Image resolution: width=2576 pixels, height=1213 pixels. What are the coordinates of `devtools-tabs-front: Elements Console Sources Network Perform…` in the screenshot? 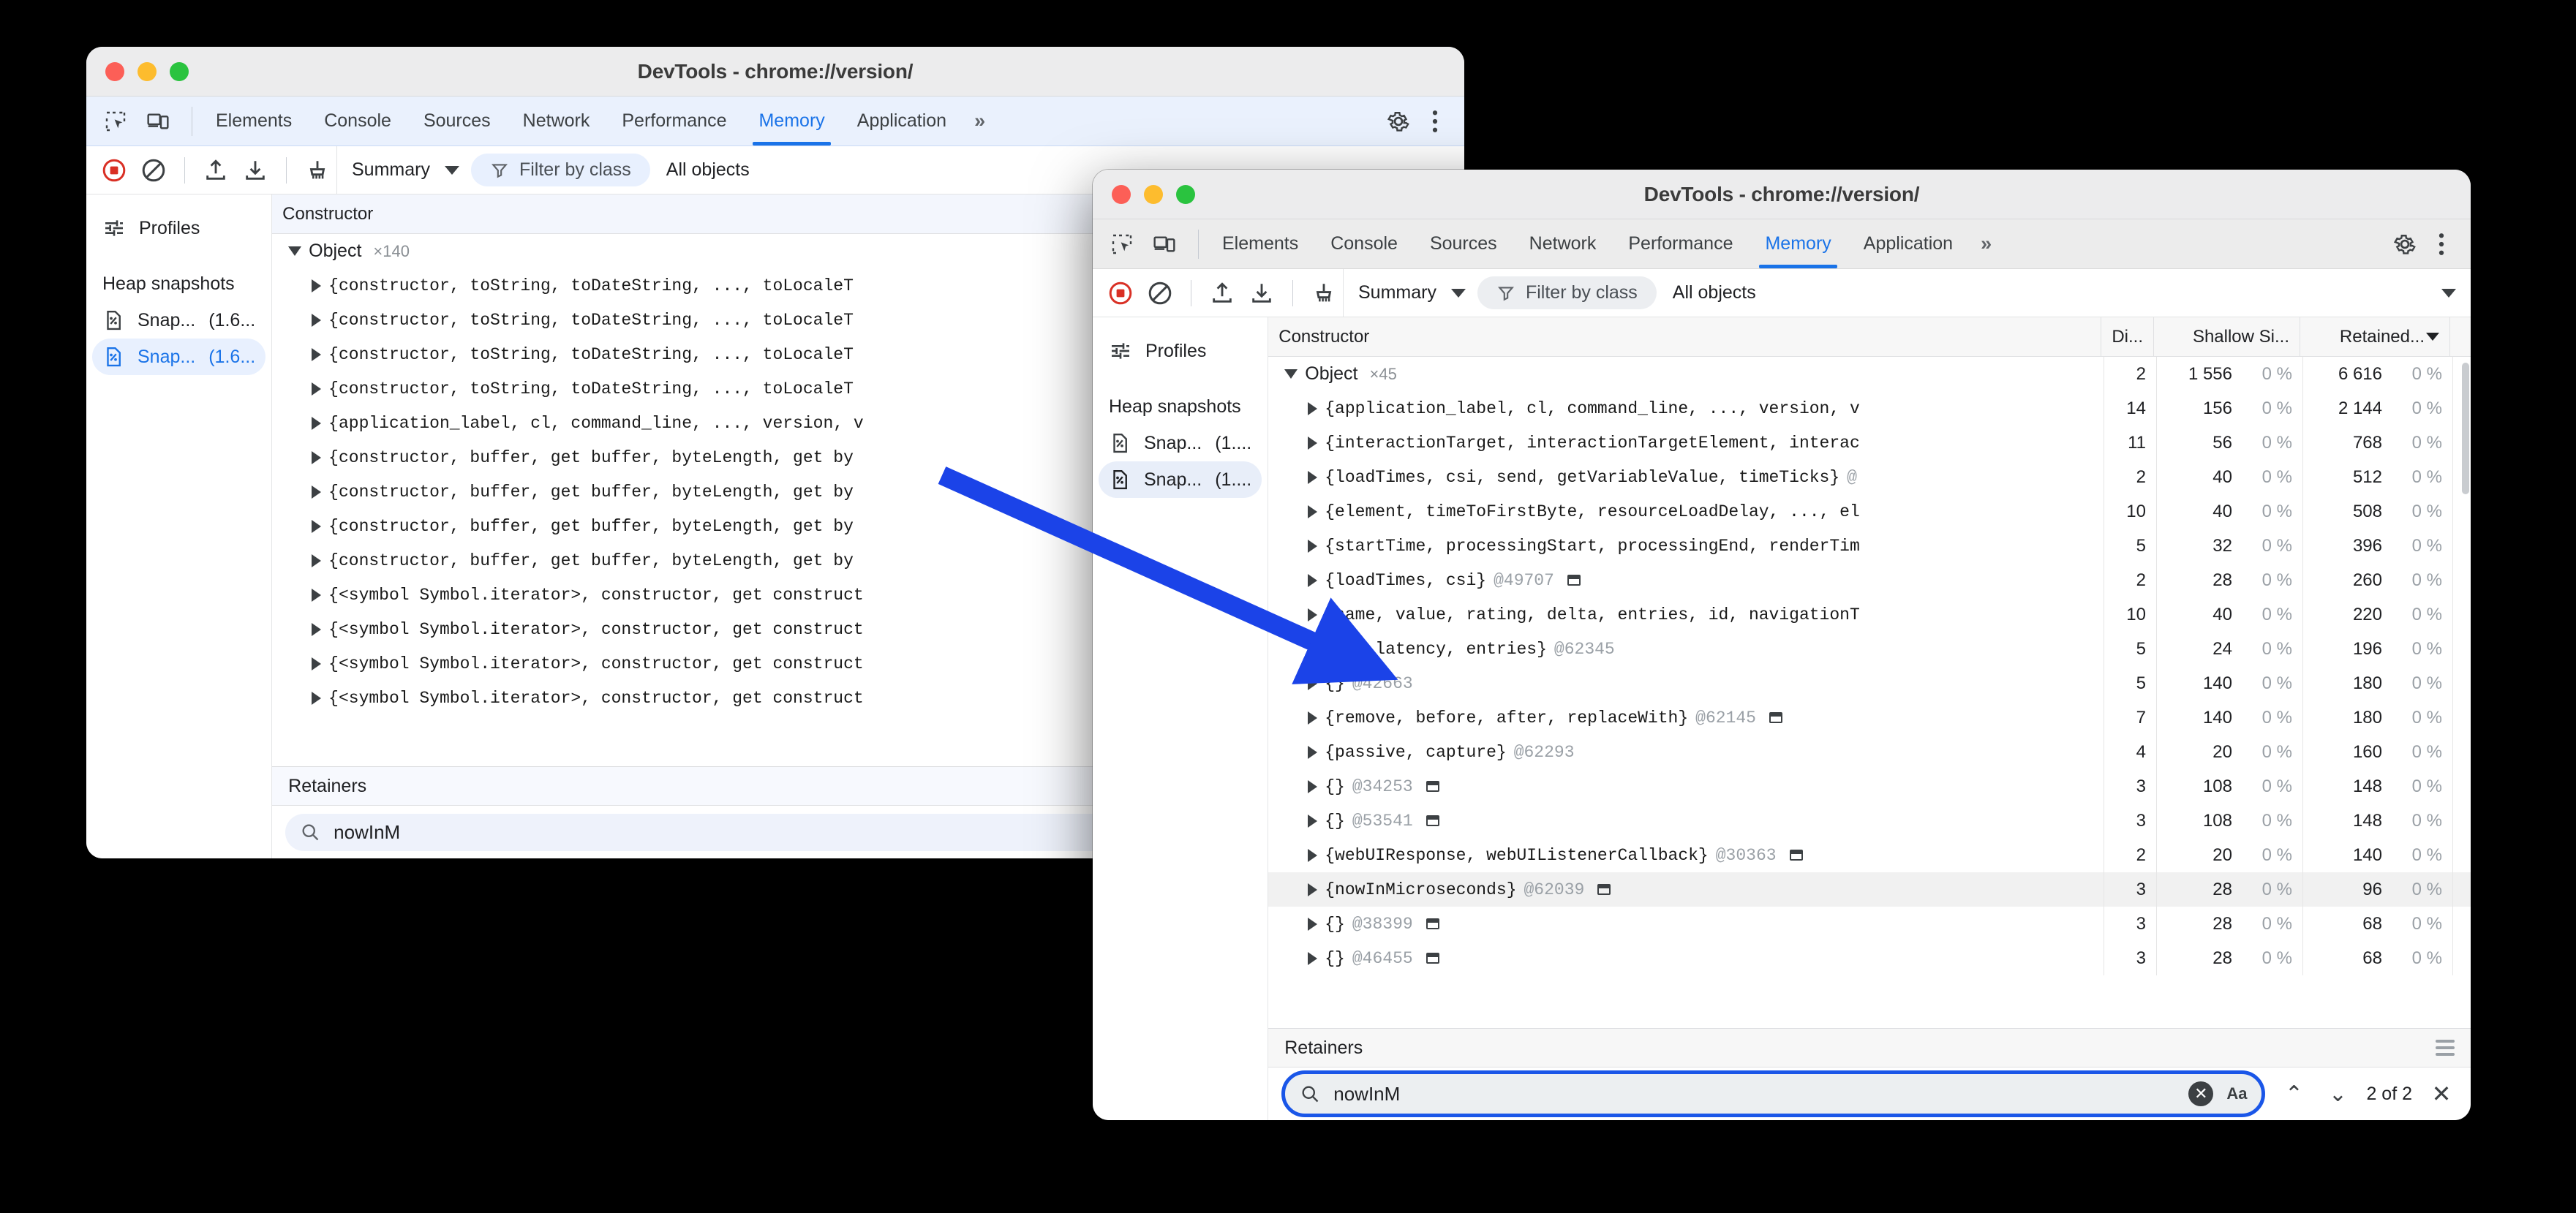 It's located at (1604, 243).